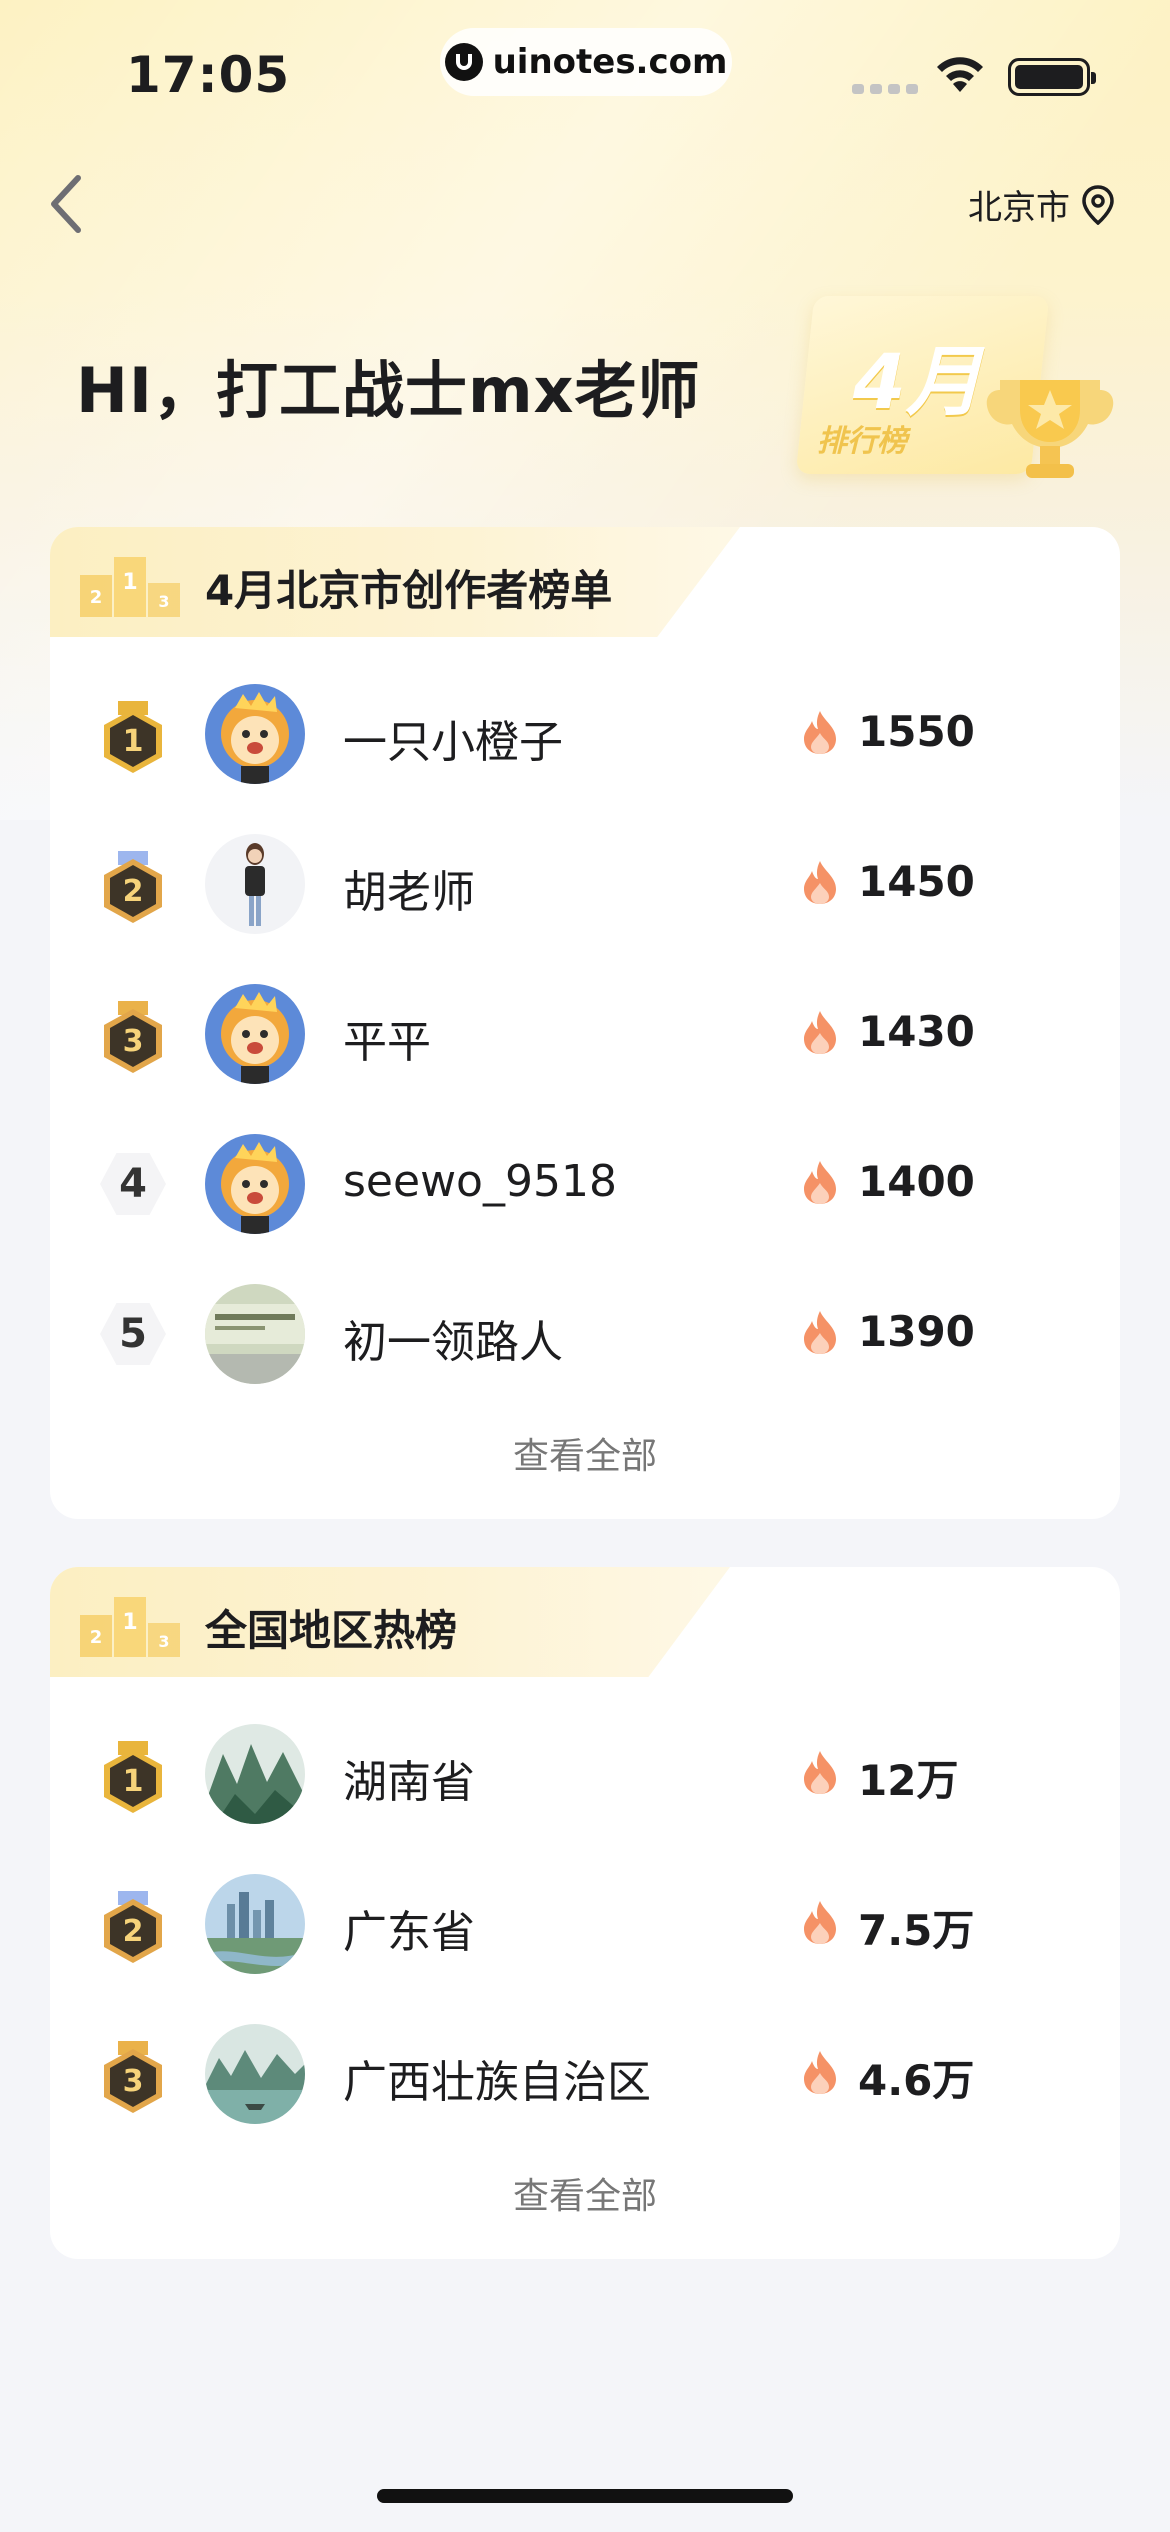 The height and width of the screenshot is (2532, 1170). Describe the element at coordinates (885, 89) in the screenshot. I see `cellular-signal-icon` at that location.